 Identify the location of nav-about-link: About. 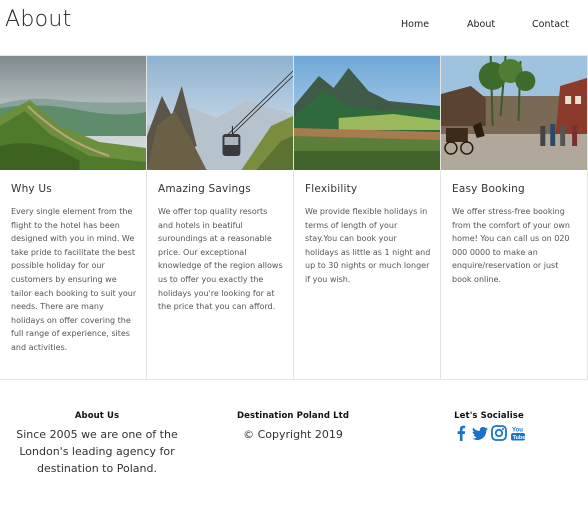
(481, 24).